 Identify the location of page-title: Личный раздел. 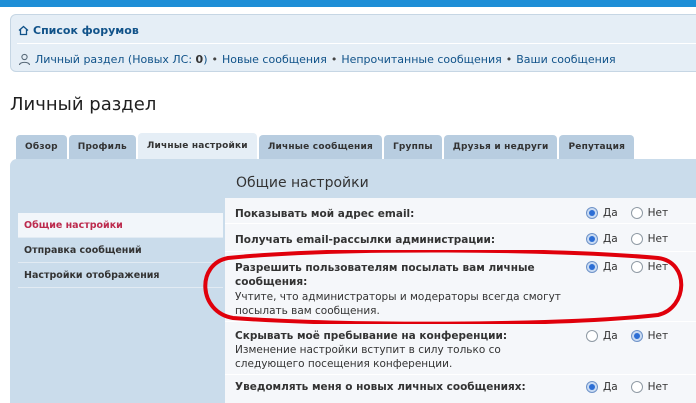
(83, 104).